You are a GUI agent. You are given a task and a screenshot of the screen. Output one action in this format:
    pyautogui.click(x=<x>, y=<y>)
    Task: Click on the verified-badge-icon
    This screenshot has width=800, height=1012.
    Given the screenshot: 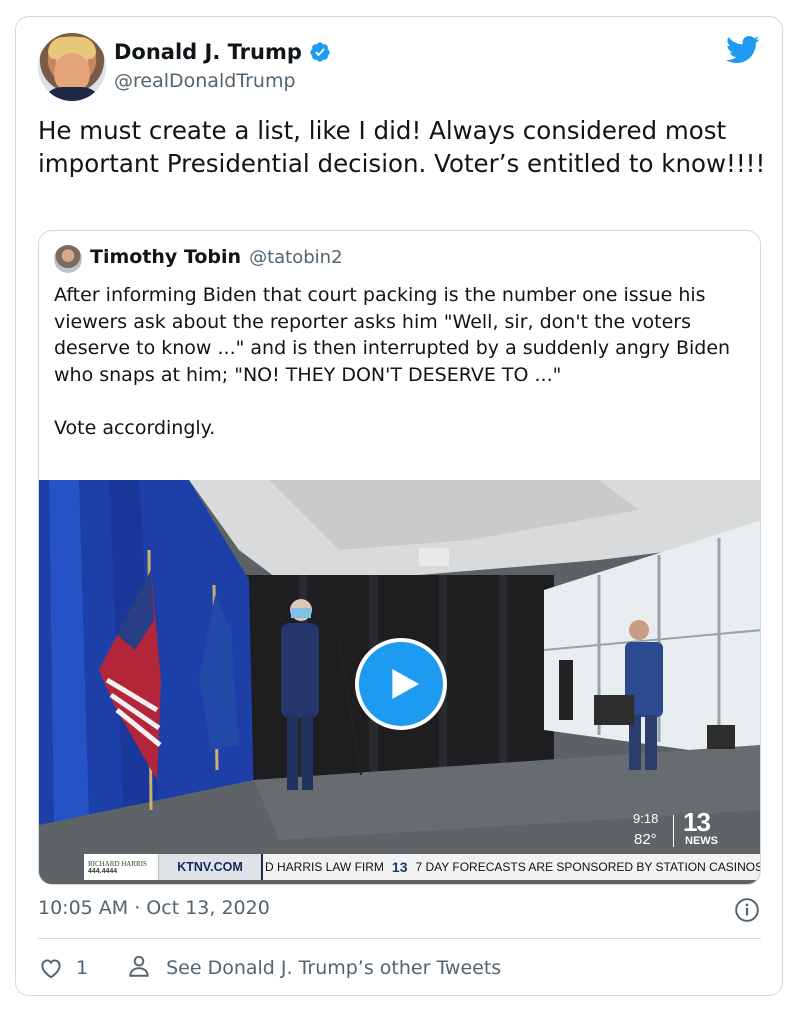 What is the action you would take?
    pyautogui.click(x=320, y=52)
    